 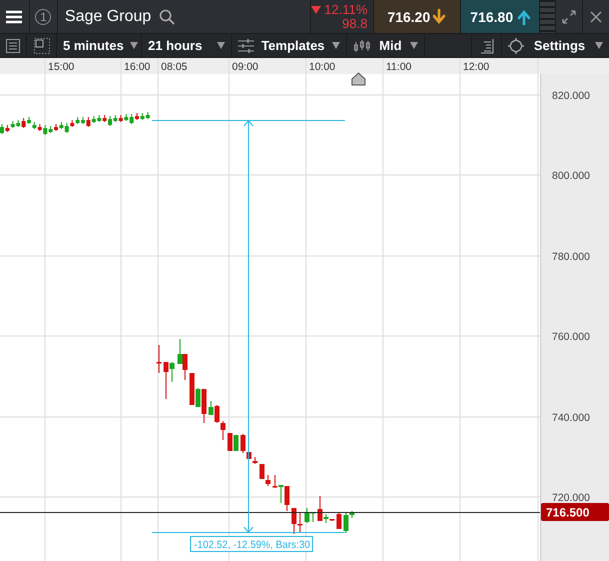 What do you see at coordinates (167, 16) in the screenshot?
I see `search-icon` at bounding box center [167, 16].